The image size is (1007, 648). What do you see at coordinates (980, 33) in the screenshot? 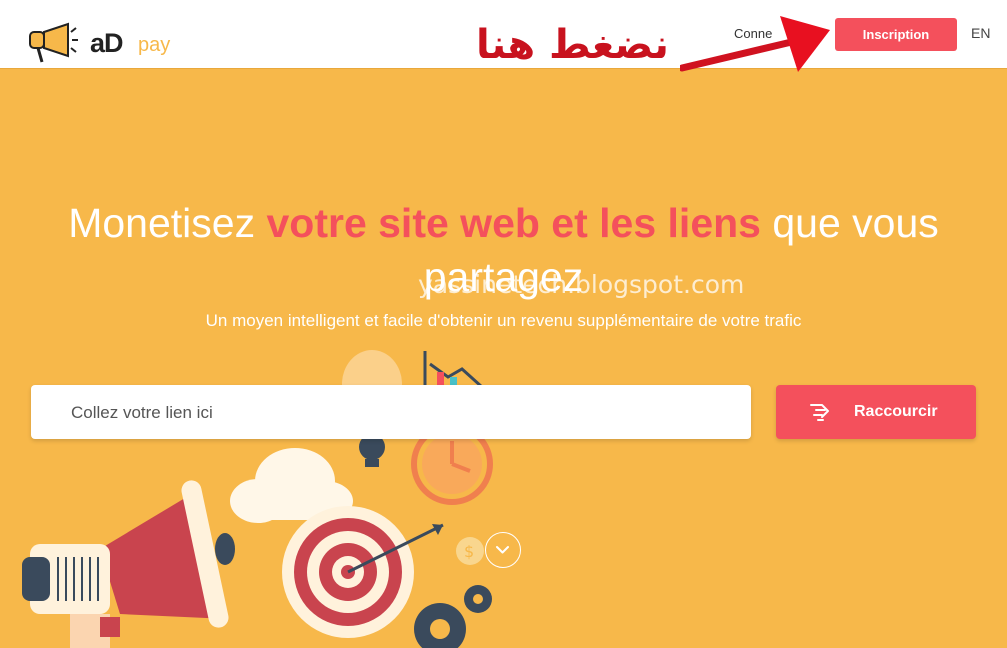
I see `language-selector: EN` at bounding box center [980, 33].